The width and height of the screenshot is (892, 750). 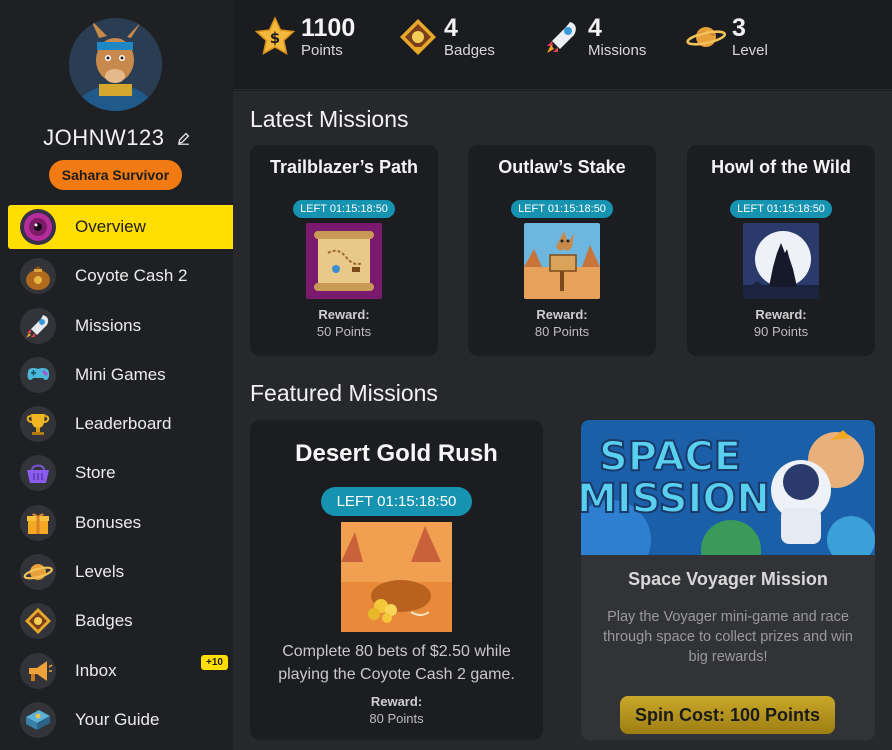 I want to click on sidebar-item-label: Levels, so click(x=100, y=572).